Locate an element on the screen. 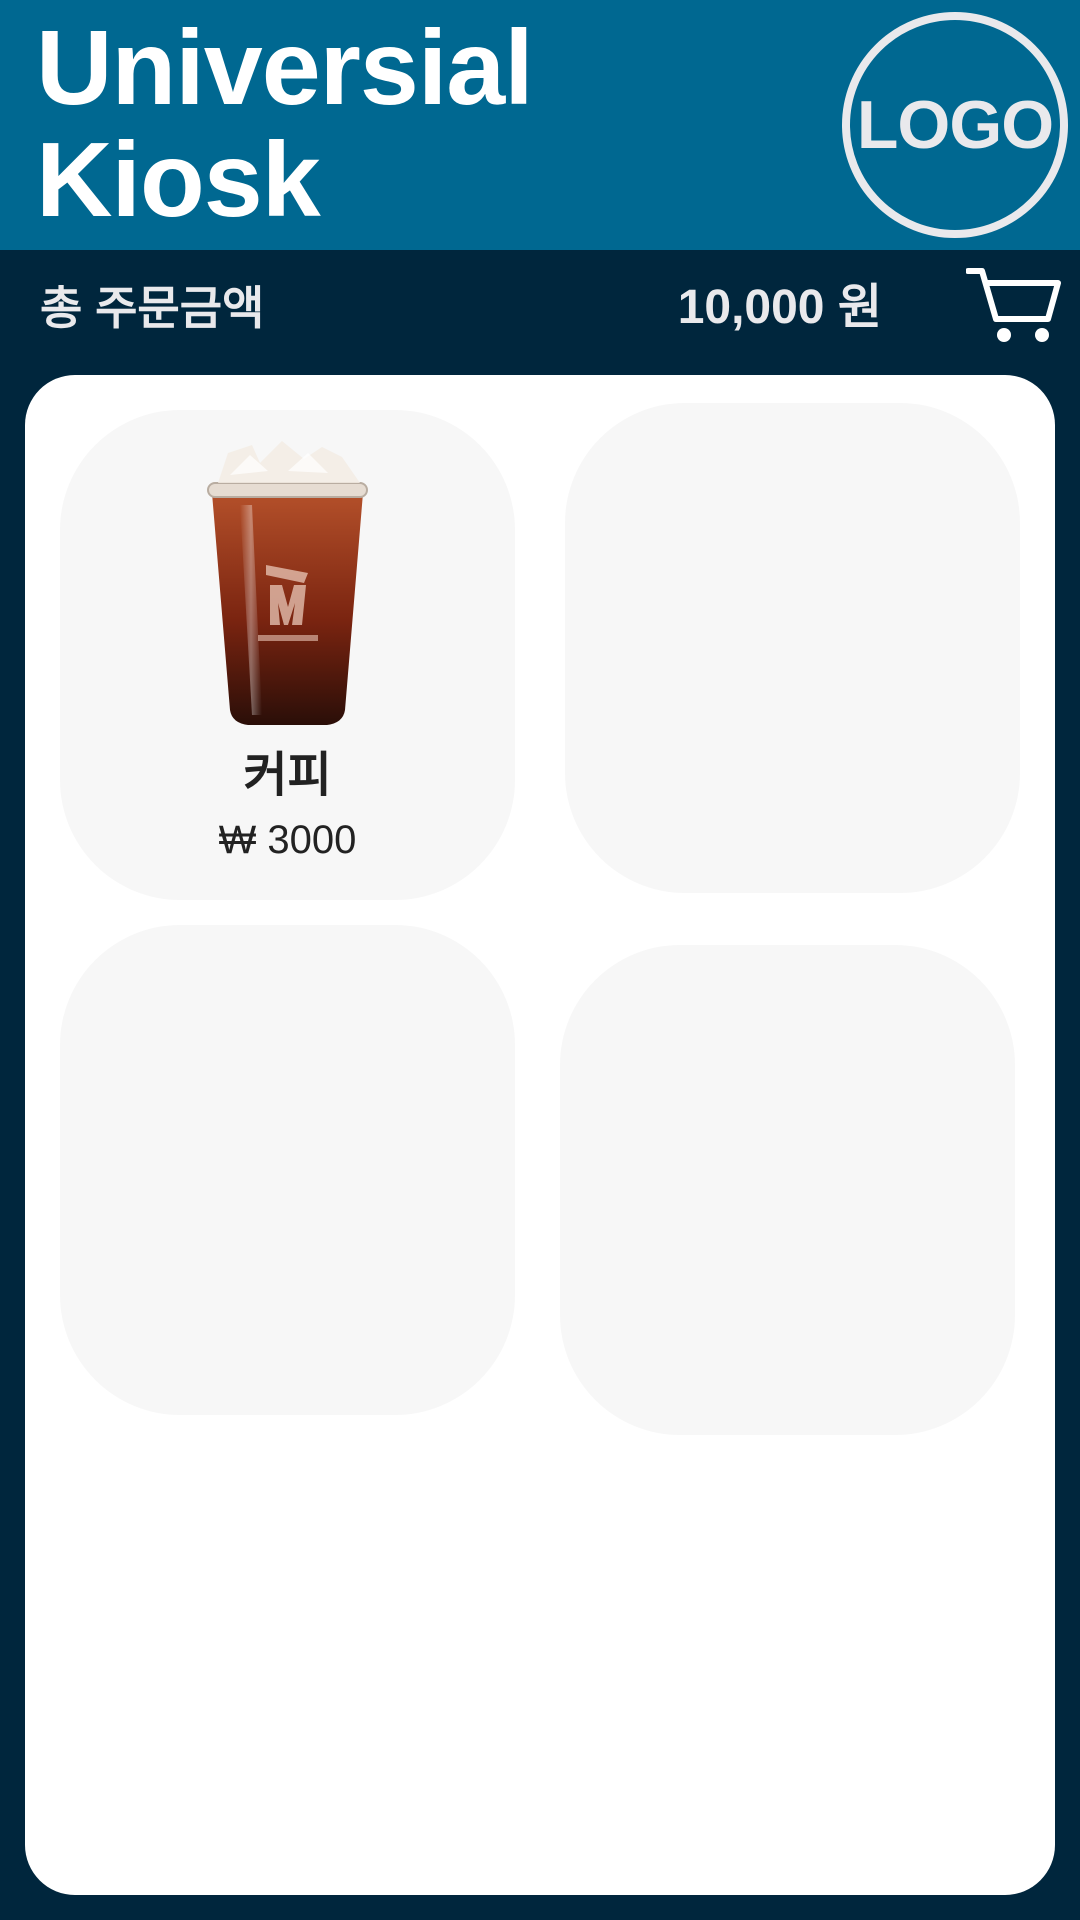  order-summary-bar: 총 주문금액 10,000 원 is located at coordinates (540, 312).